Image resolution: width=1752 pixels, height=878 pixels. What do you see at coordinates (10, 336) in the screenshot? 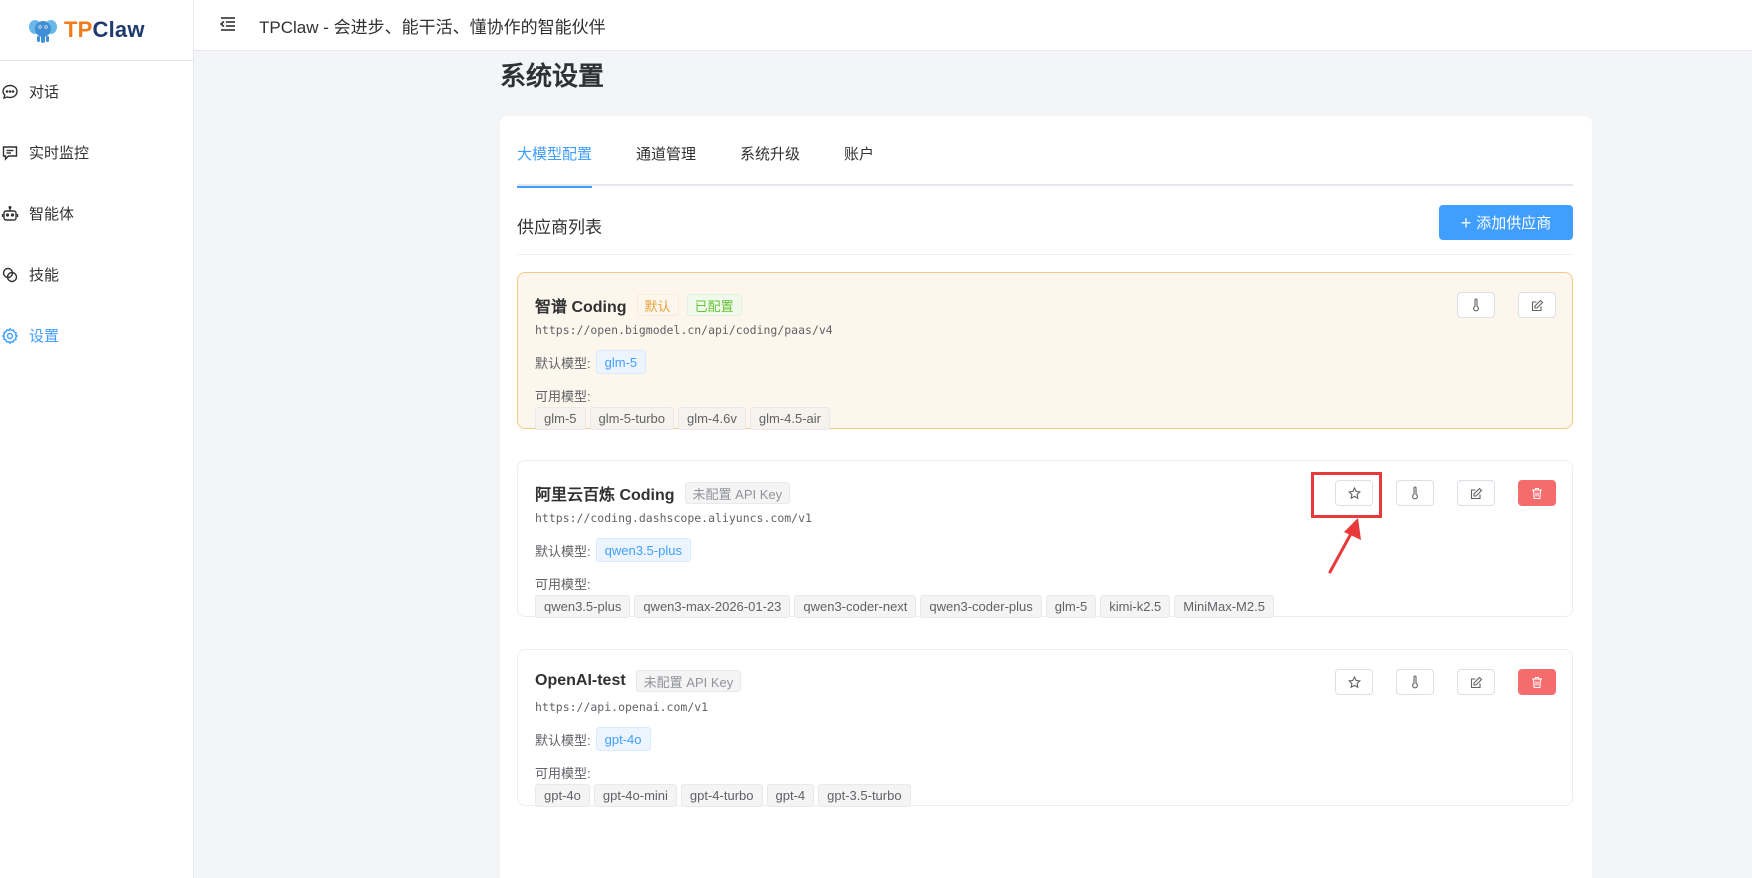
I see `gear-icon` at bounding box center [10, 336].